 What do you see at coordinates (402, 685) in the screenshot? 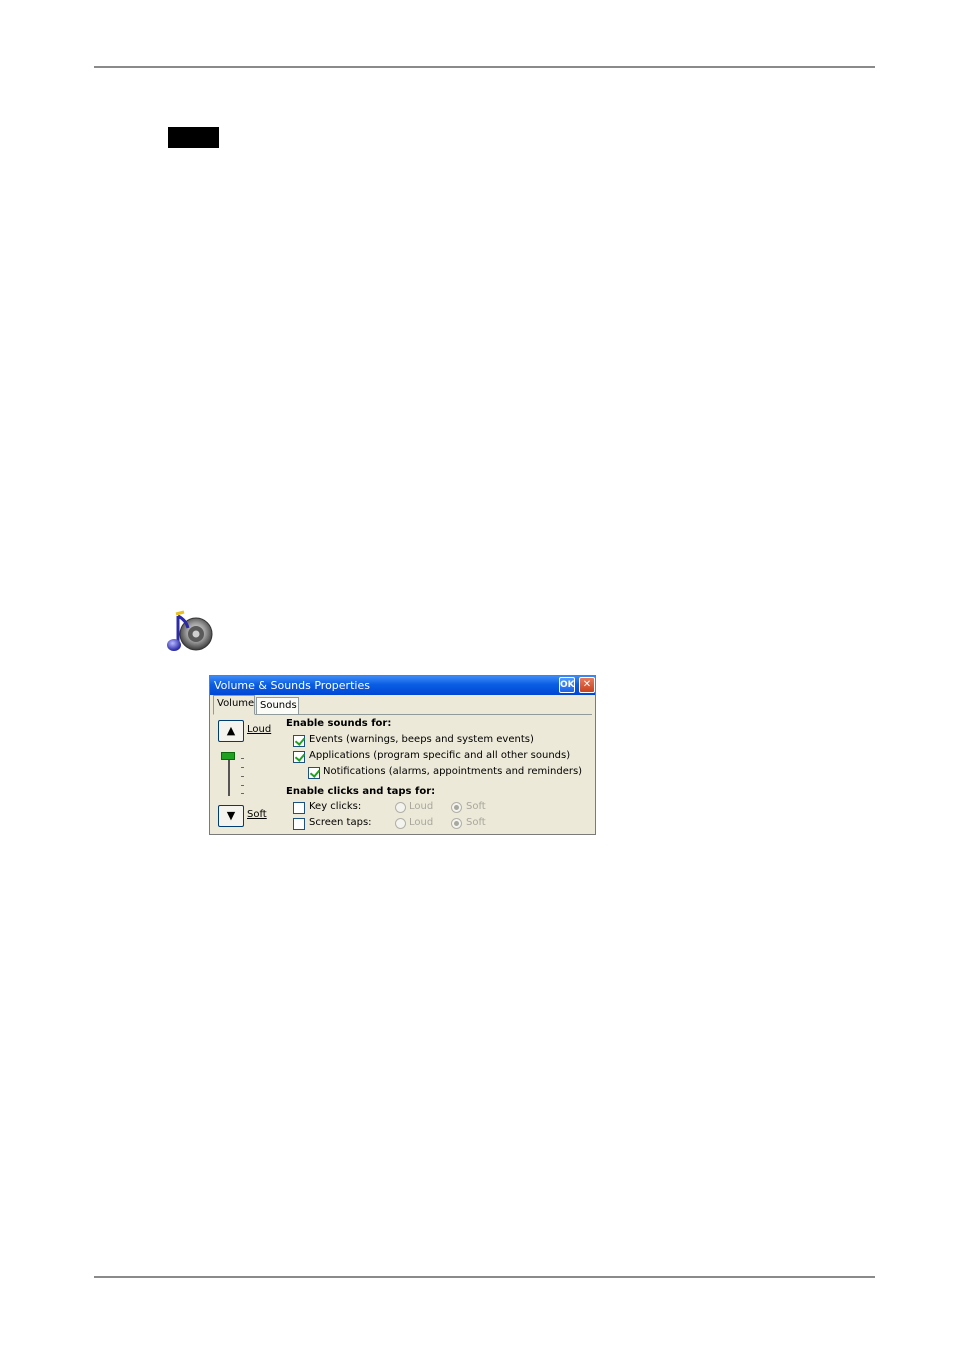
I see `dialog-title-bar: Volume & Sounds Properties OK ✕` at bounding box center [402, 685].